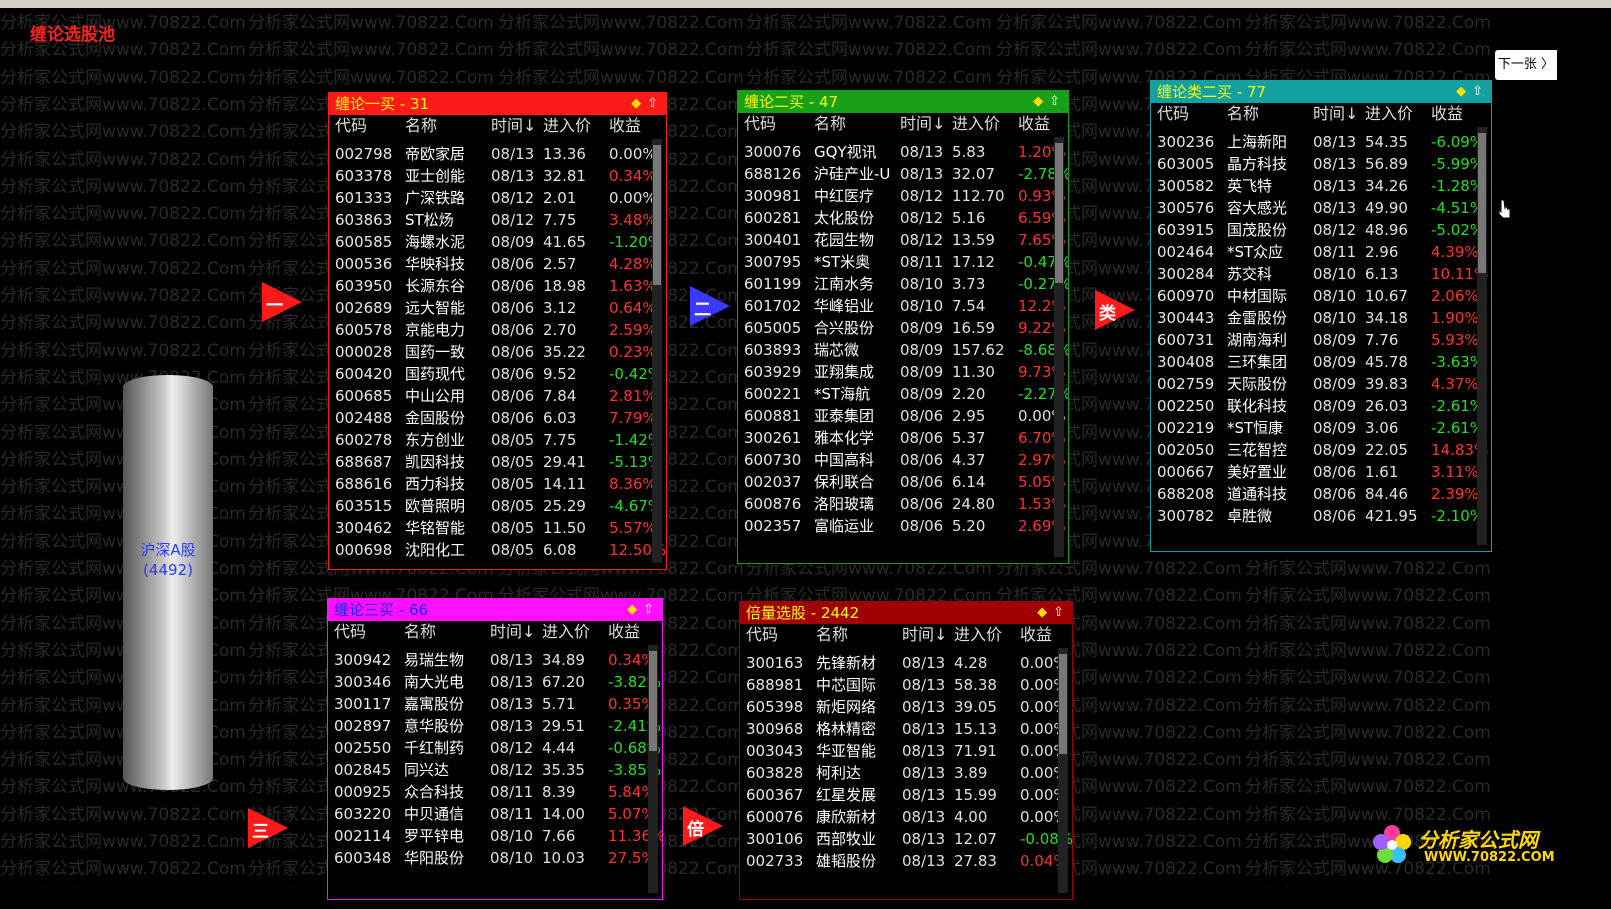 The height and width of the screenshot is (909, 1611). I want to click on table-row: 300408 三环集团 08/09 45.78 -3.63%, so click(1321, 362).